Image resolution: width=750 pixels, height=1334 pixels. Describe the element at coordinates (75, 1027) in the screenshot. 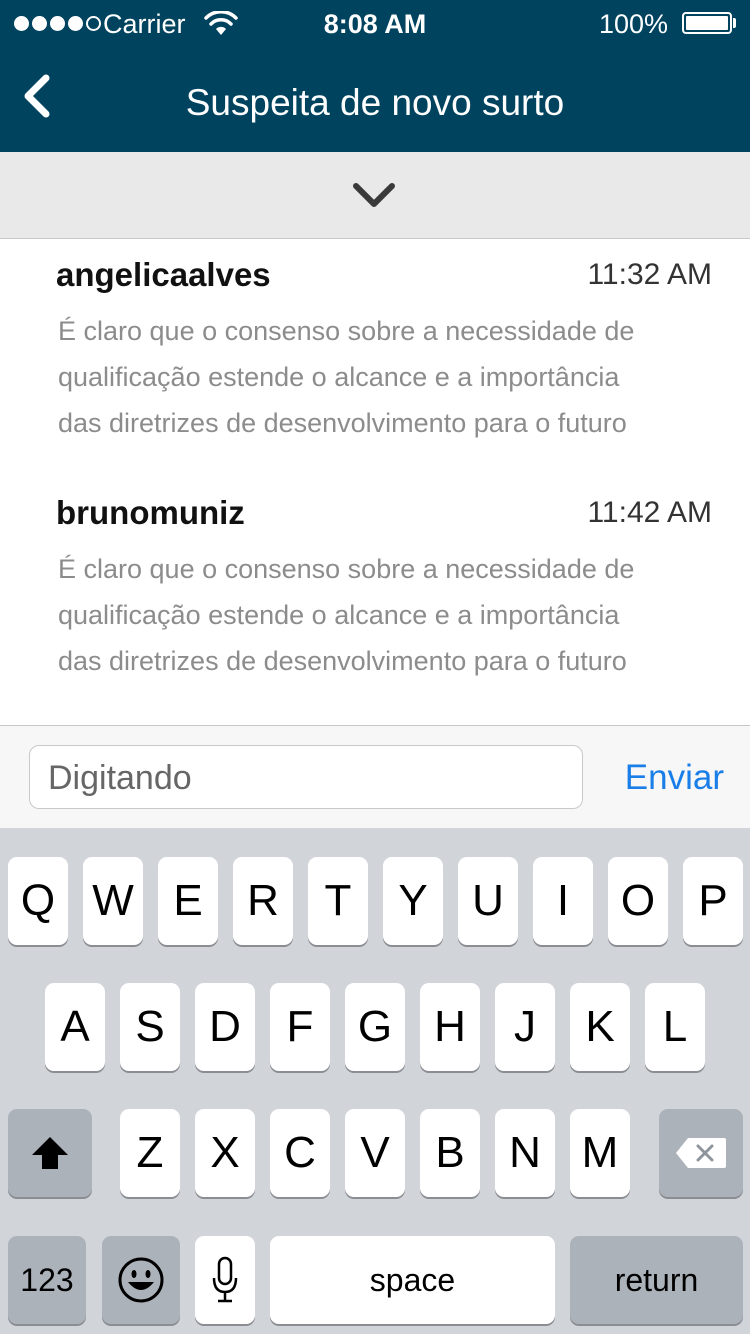

I see `key-a: A` at that location.